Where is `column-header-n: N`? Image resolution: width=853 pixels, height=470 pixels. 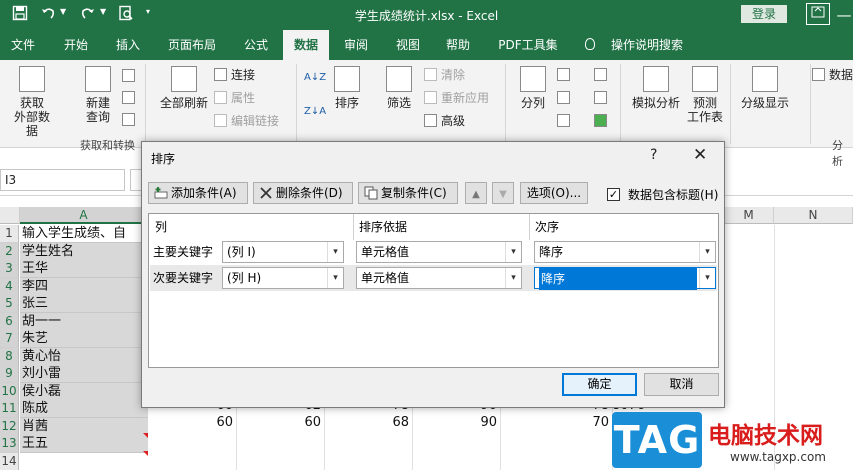
column-header-n: N is located at coordinates (813, 215).